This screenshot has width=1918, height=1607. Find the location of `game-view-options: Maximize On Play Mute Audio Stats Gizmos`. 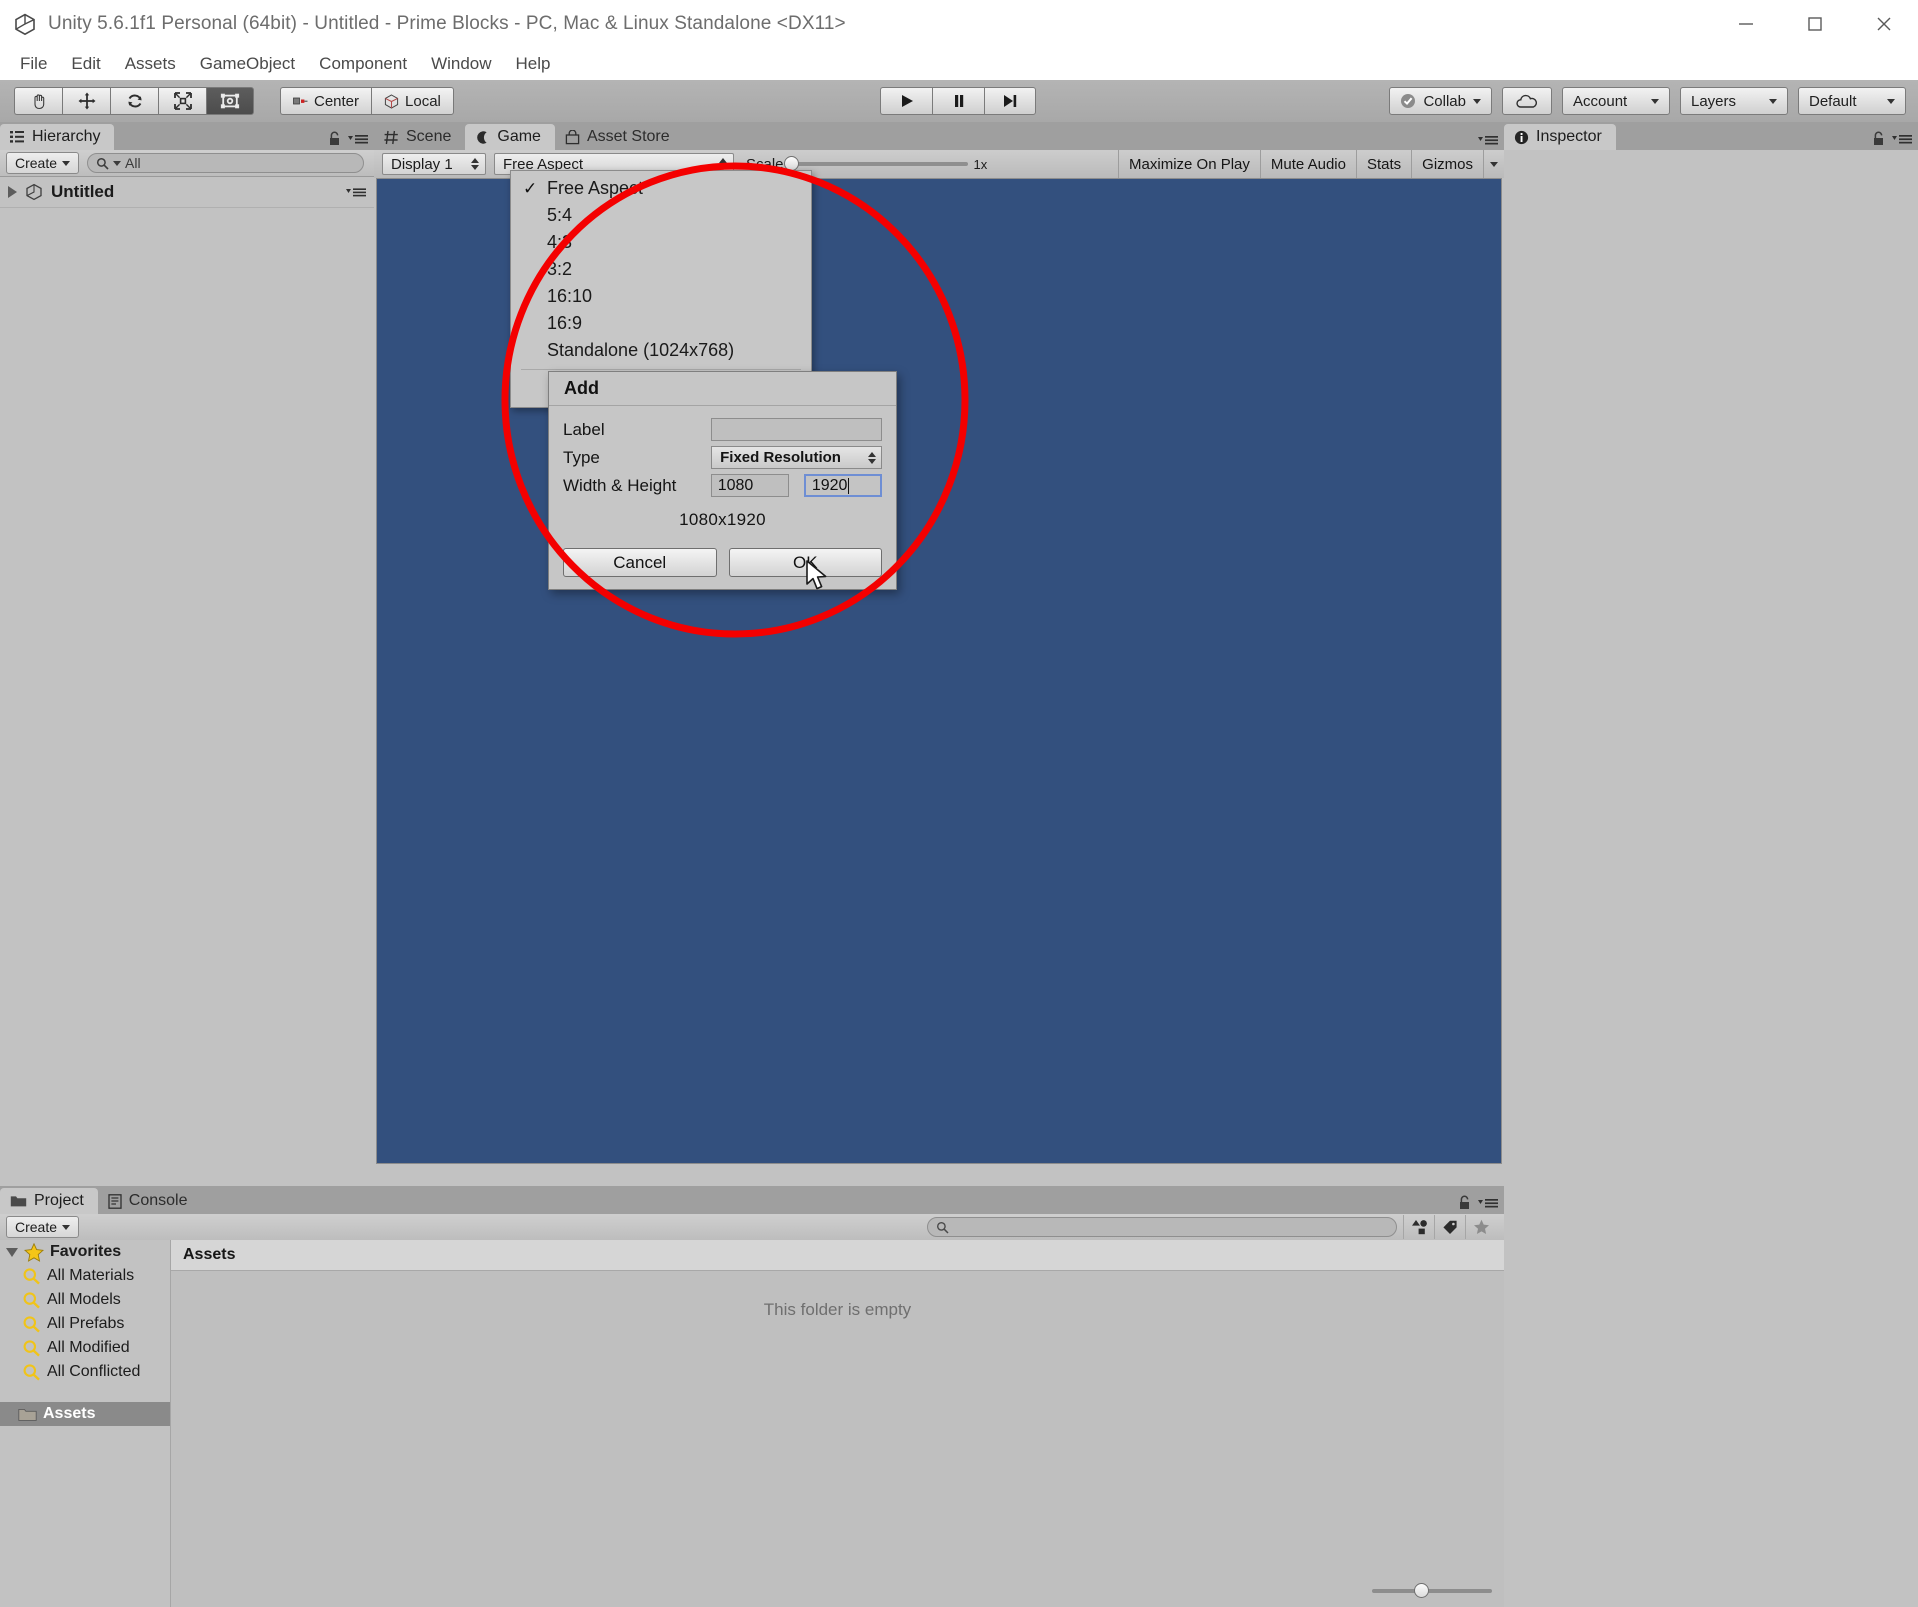

game-view-options: Maximize On Play Mute Audio Stats Gizmos is located at coordinates (1311, 164).